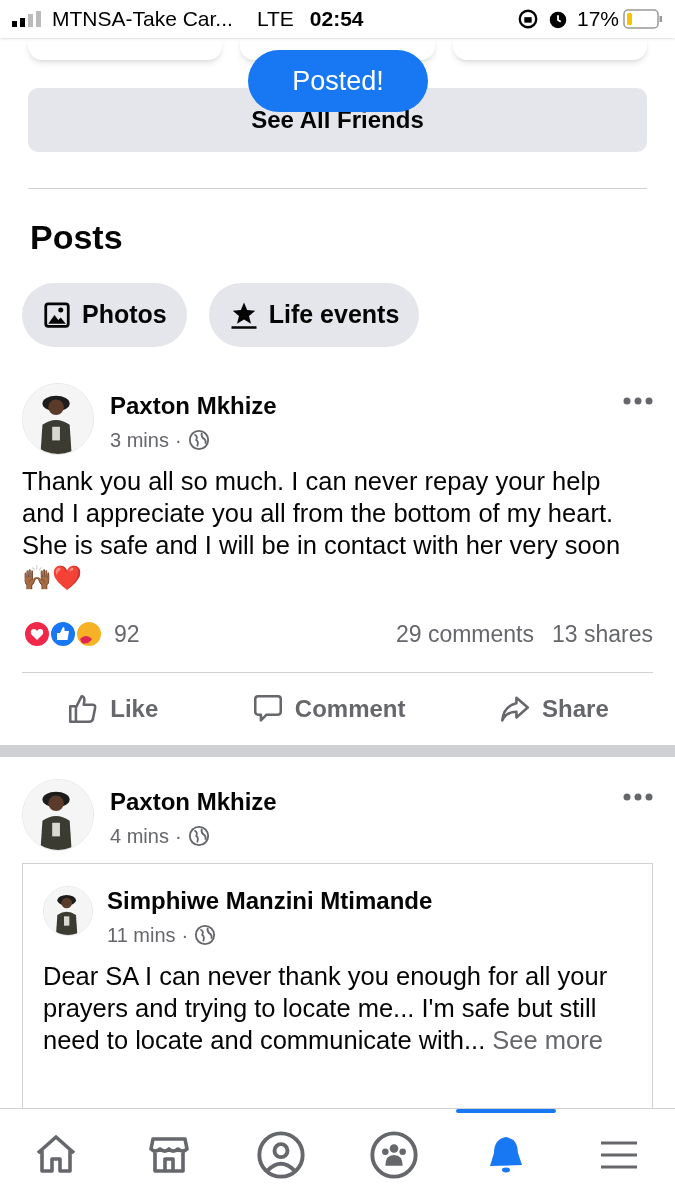  I want to click on profile-icon, so click(281, 1154).